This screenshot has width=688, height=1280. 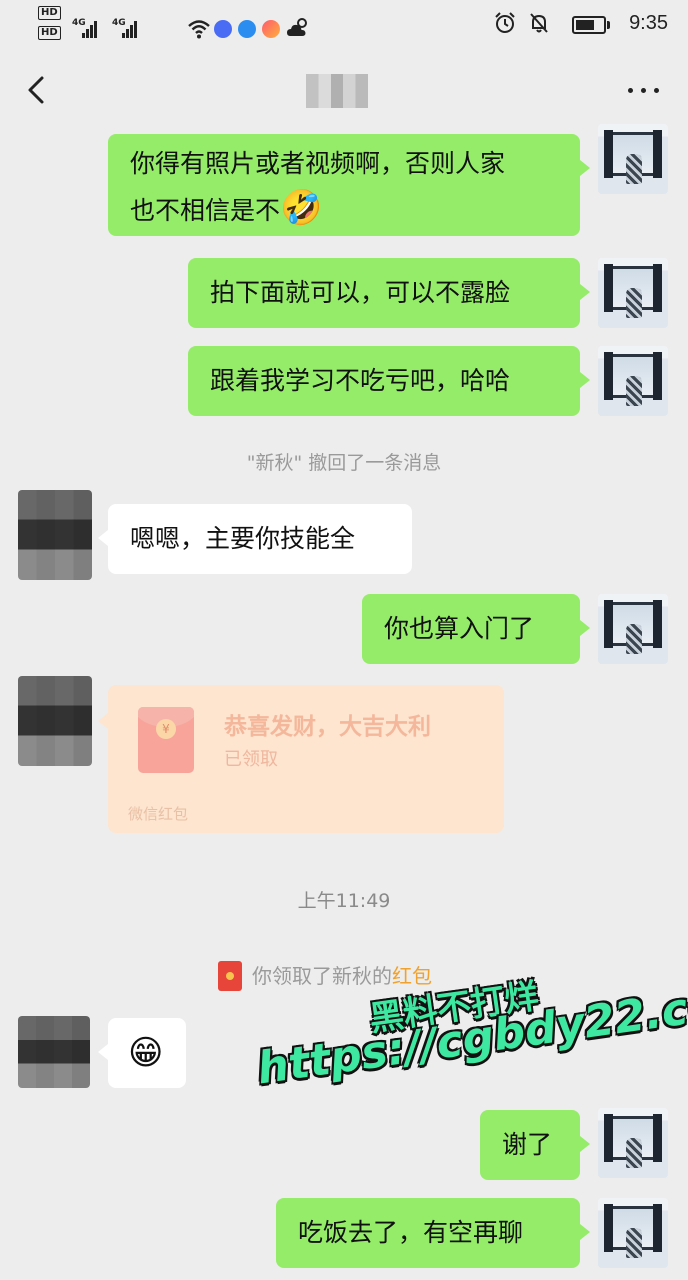 What do you see at coordinates (271, 29) in the screenshot?
I see `video-app-icon` at bounding box center [271, 29].